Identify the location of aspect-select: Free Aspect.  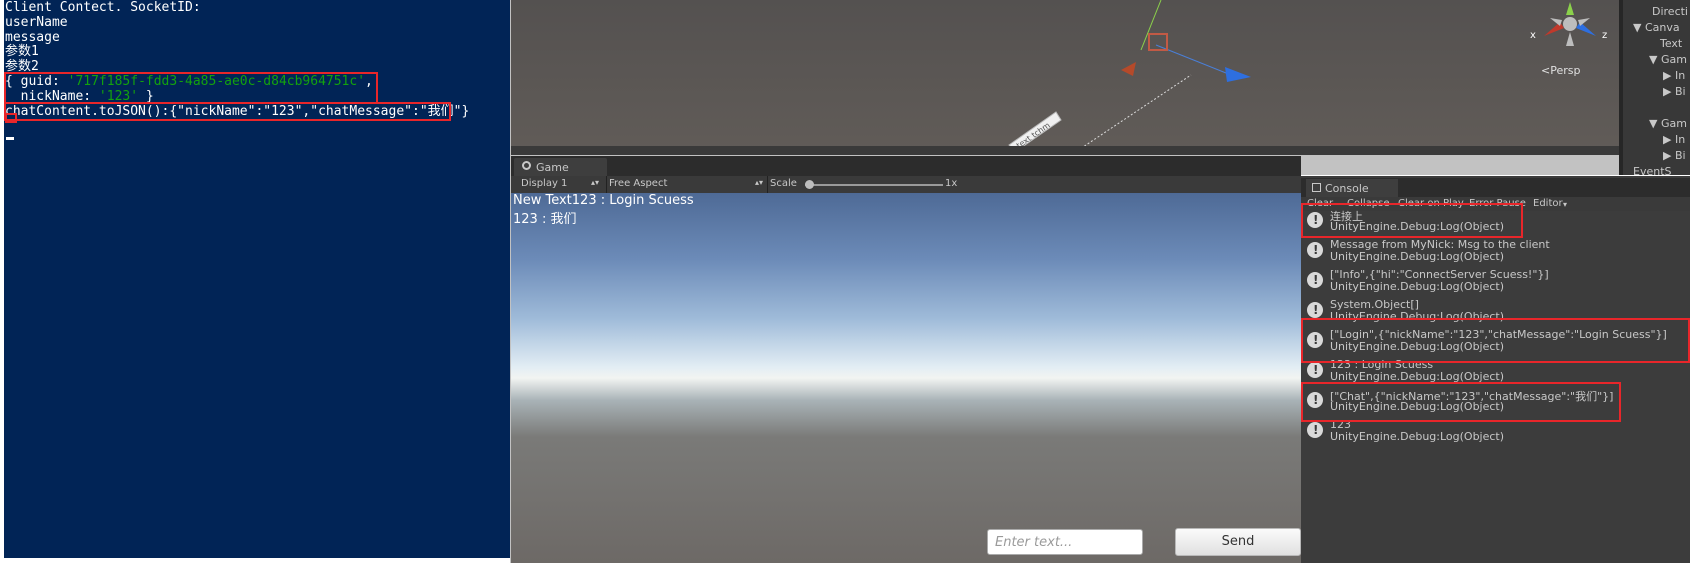
(638, 183).